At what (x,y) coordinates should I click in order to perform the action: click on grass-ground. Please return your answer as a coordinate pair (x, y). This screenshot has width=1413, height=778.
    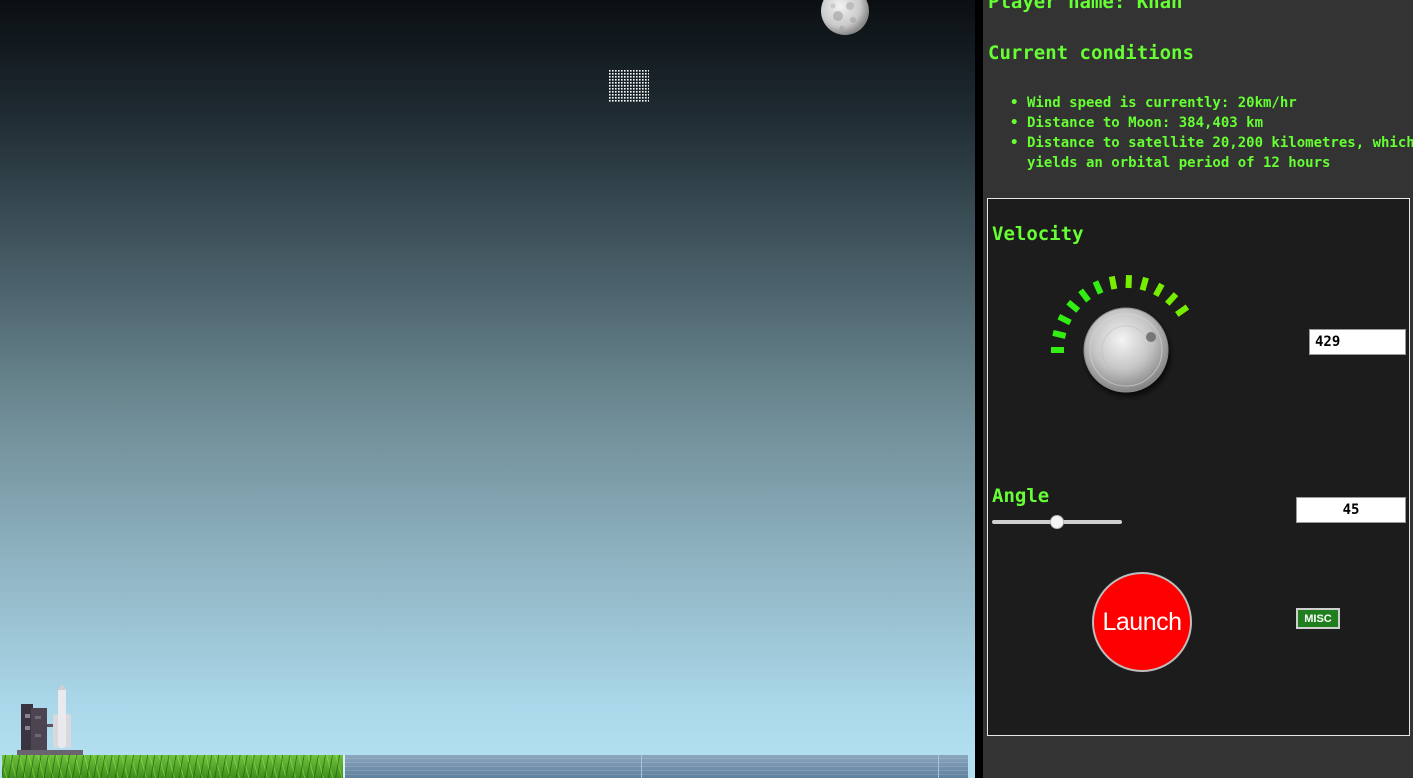
    Looking at the image, I should click on (172, 766).